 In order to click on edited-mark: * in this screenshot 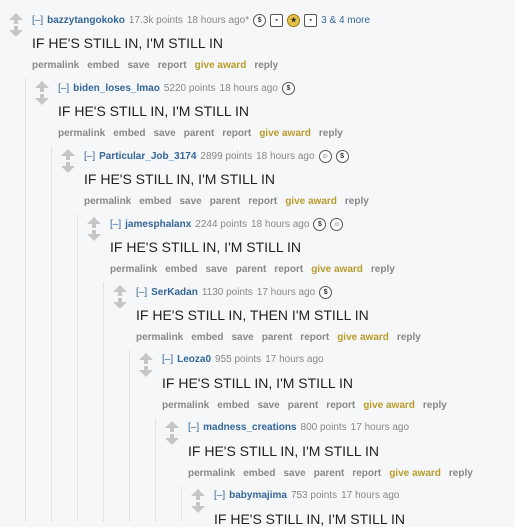, I will do `click(247, 20)`.